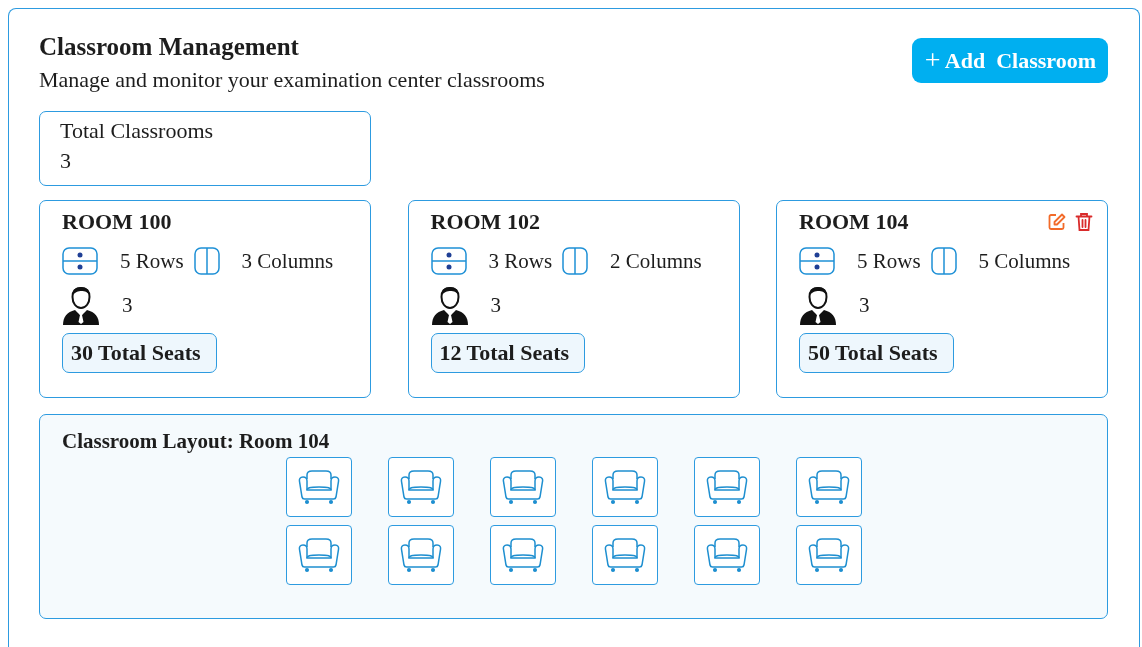 The image size is (1142, 647). What do you see at coordinates (854, 222) in the screenshot?
I see `room-name: ROOM 104` at bounding box center [854, 222].